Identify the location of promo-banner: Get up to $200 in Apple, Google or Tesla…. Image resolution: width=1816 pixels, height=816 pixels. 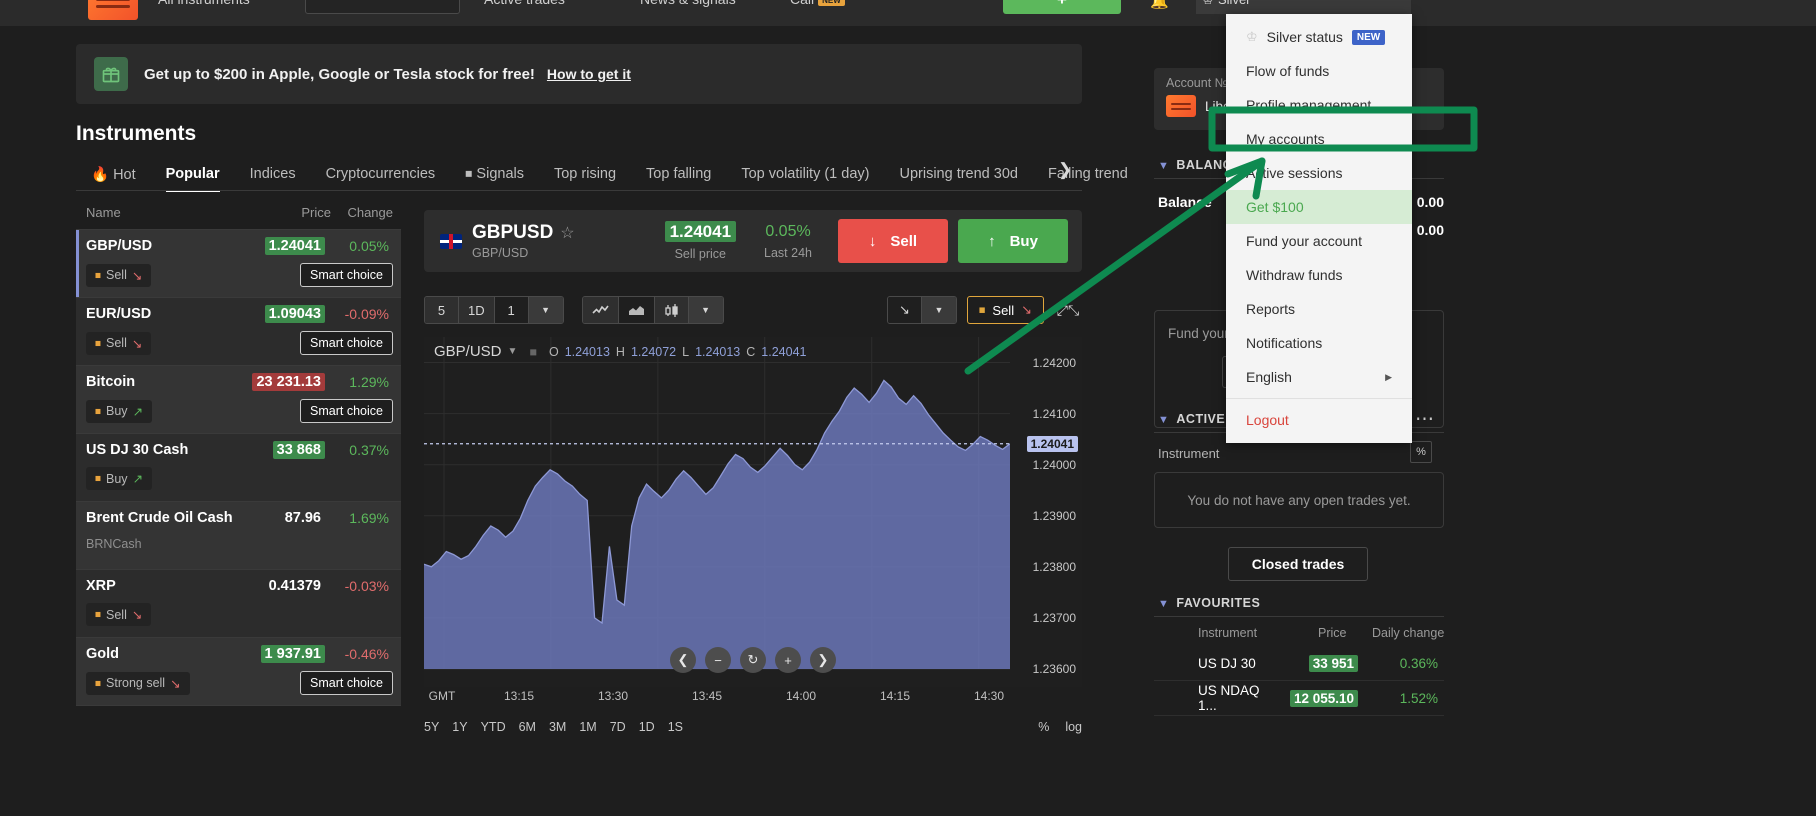
(579, 74).